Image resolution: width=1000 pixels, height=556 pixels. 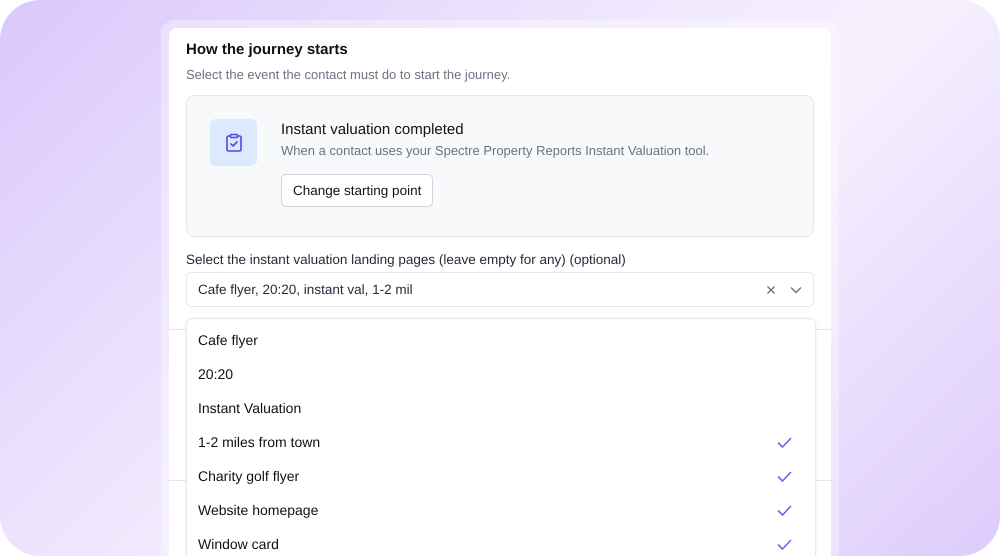 What do you see at coordinates (250, 408) in the screenshot?
I see `dropdown-option: Instant Valuation` at bounding box center [250, 408].